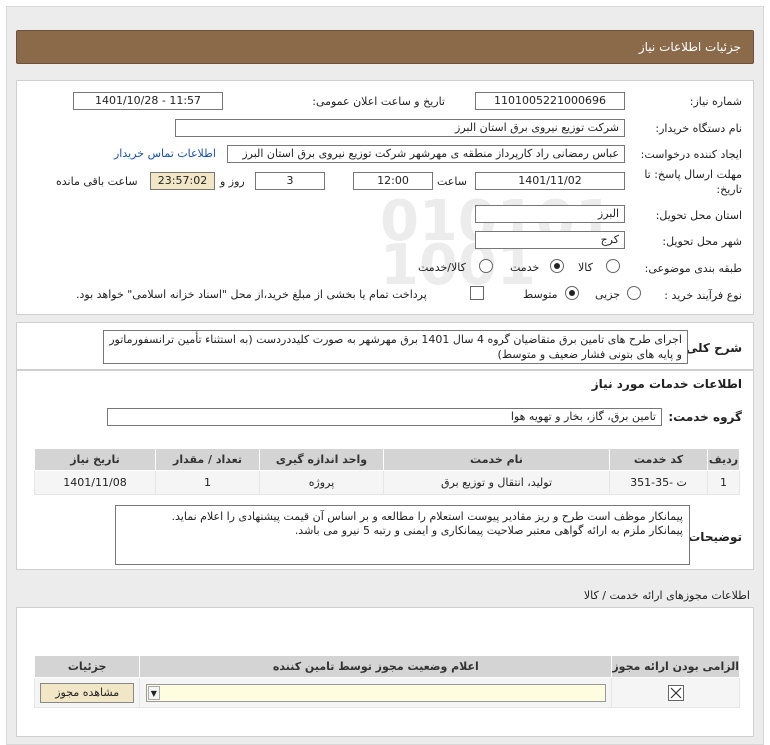  Describe the element at coordinates (207, 482) in the screenshot. I see `cell-quantity: 1` at that location.